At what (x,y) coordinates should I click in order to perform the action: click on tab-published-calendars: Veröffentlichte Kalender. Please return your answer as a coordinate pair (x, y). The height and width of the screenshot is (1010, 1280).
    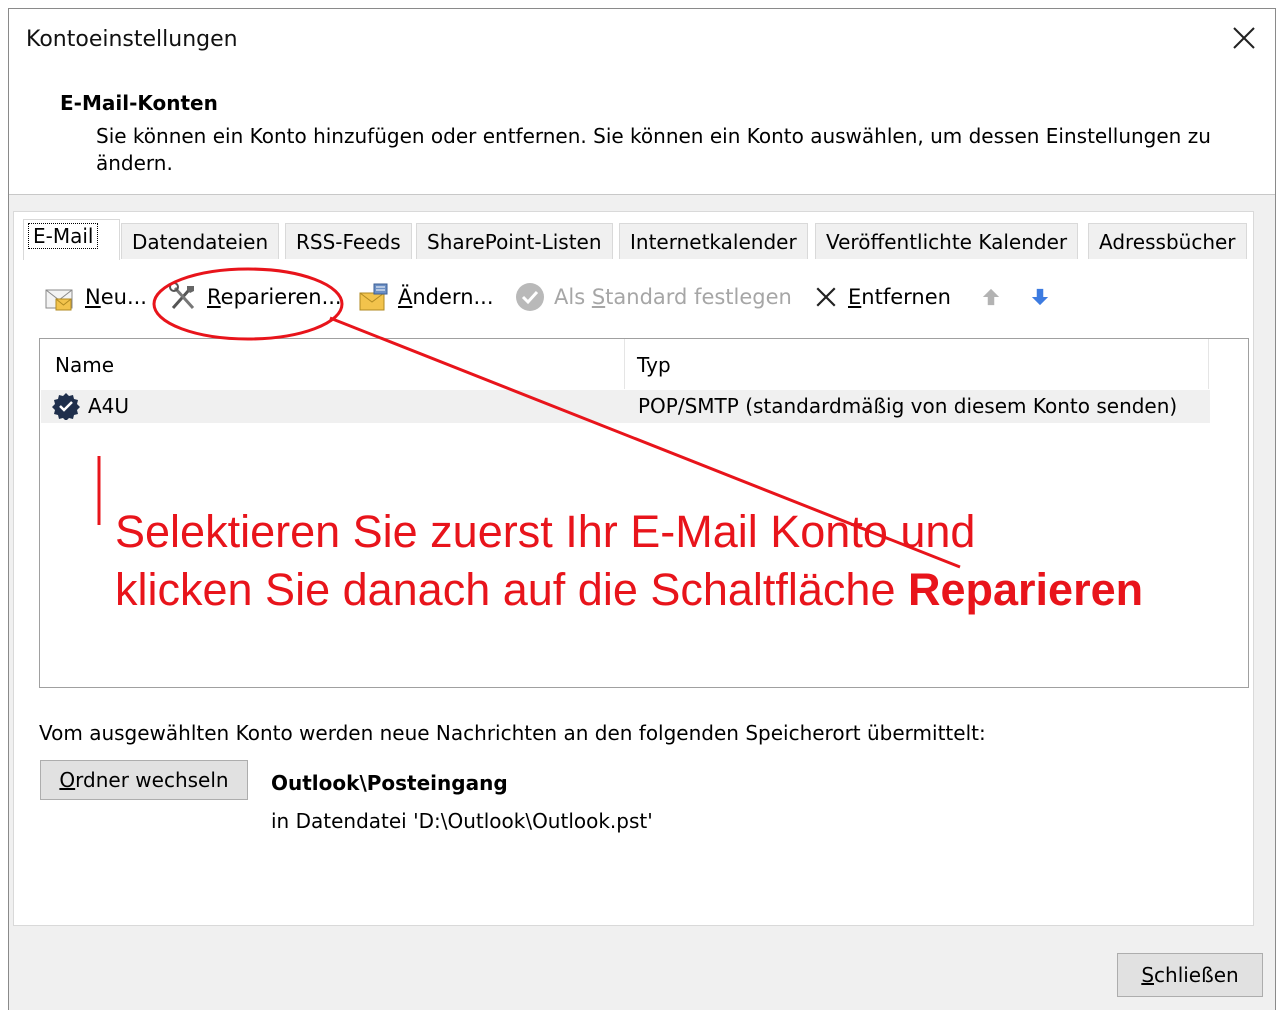
    Looking at the image, I should click on (947, 241).